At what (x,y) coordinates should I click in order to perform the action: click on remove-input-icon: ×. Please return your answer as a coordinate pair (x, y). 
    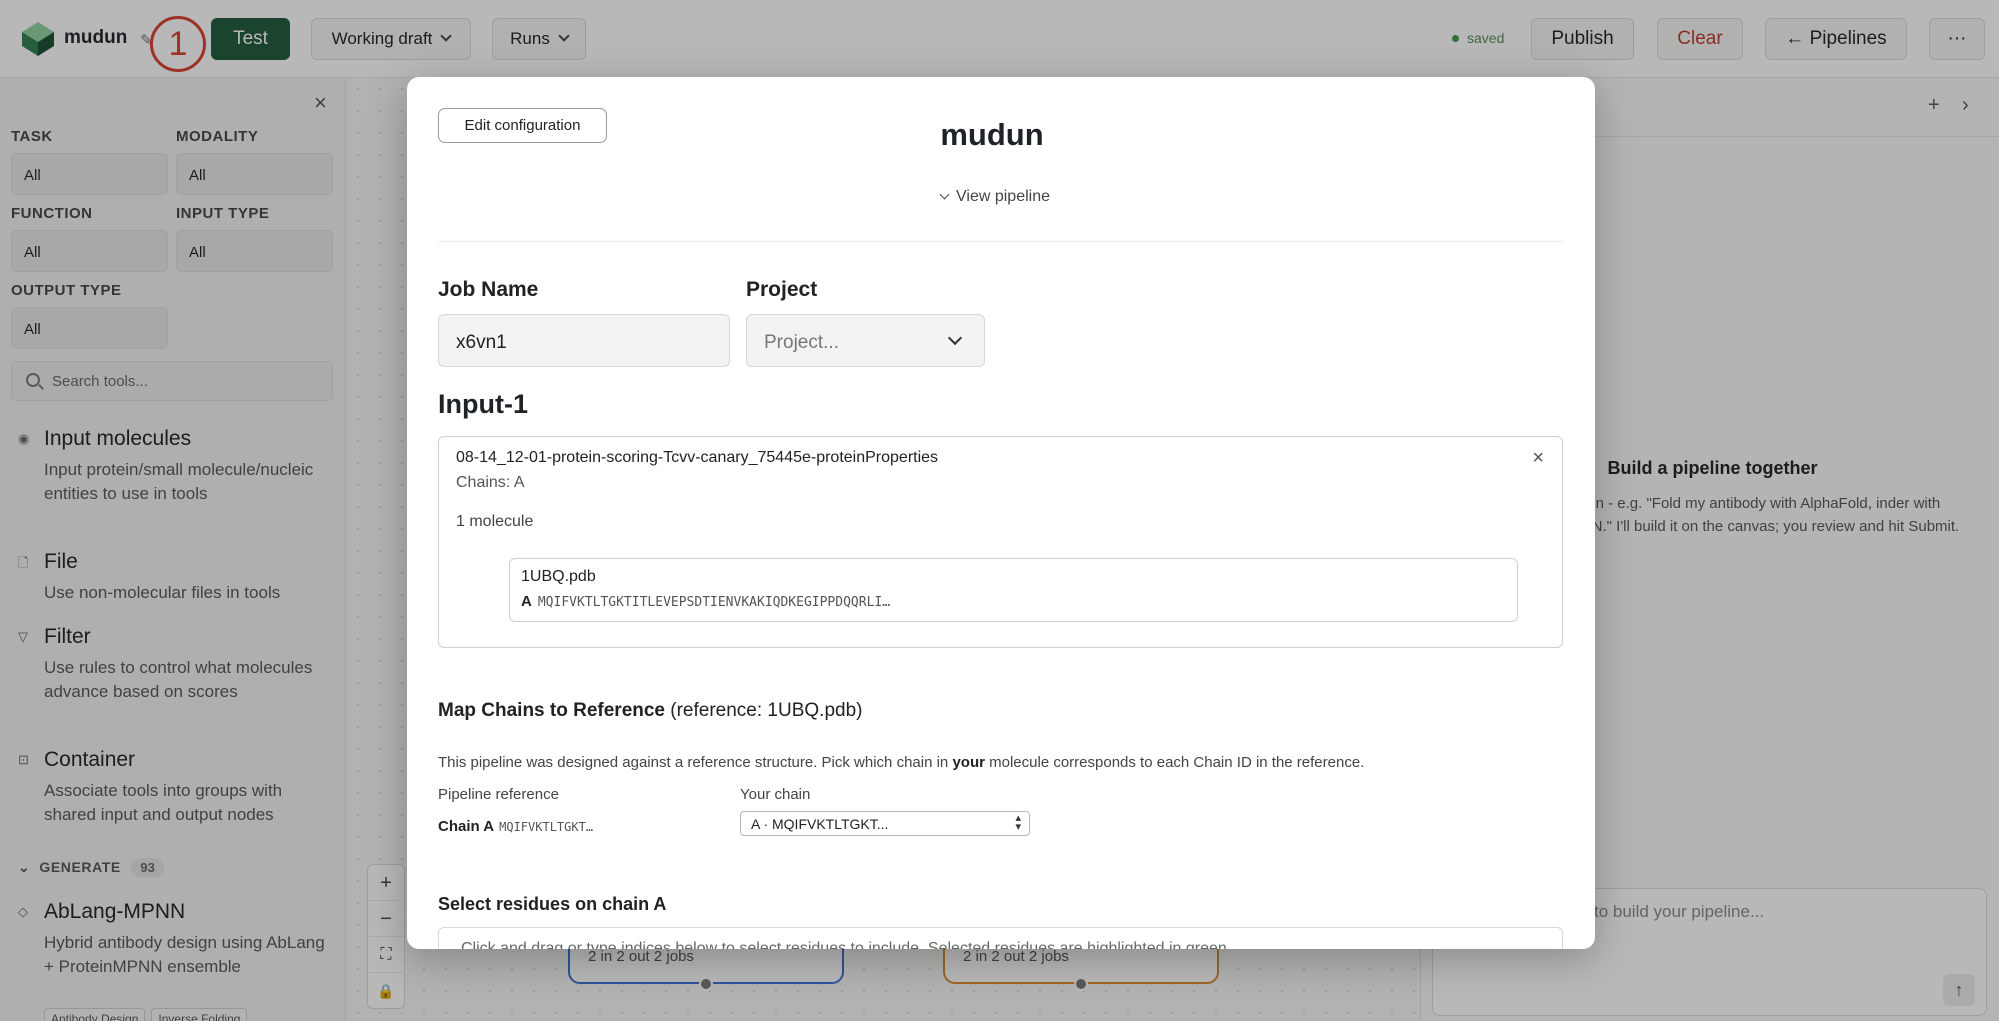
    Looking at the image, I should click on (1538, 458).